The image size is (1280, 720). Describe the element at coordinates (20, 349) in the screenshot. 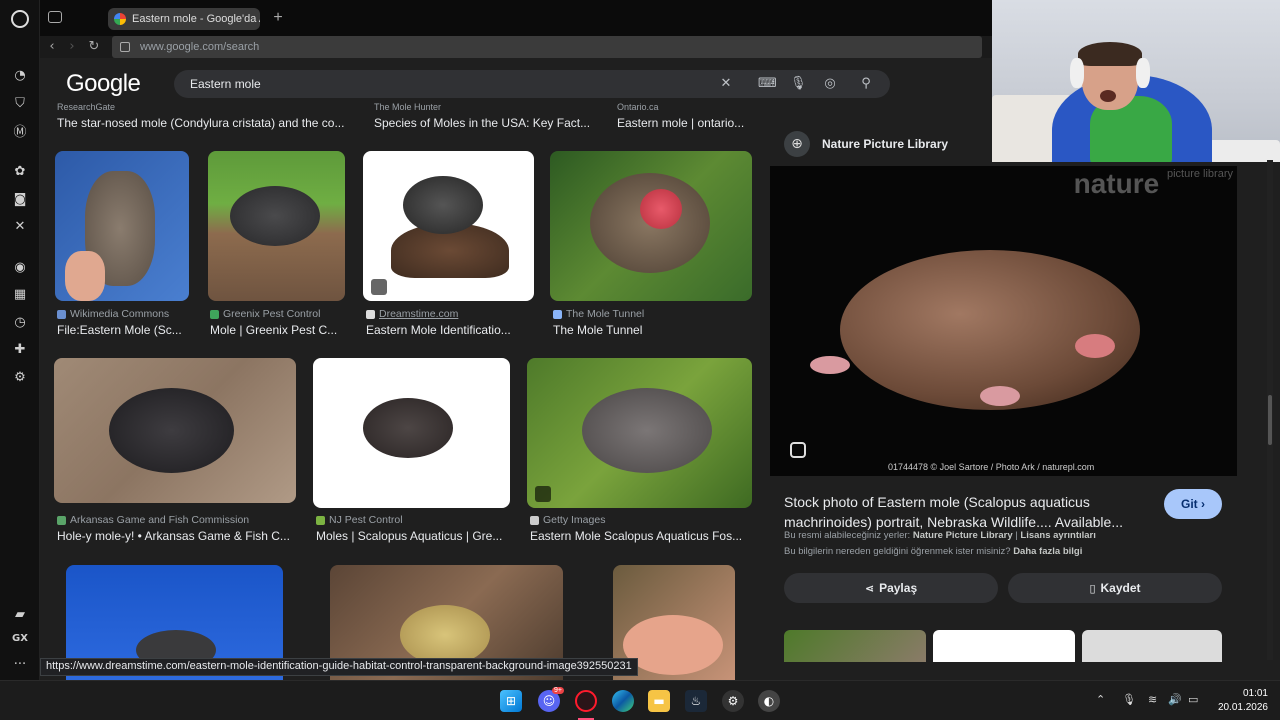

I see `extensions-icon: ✚` at that location.